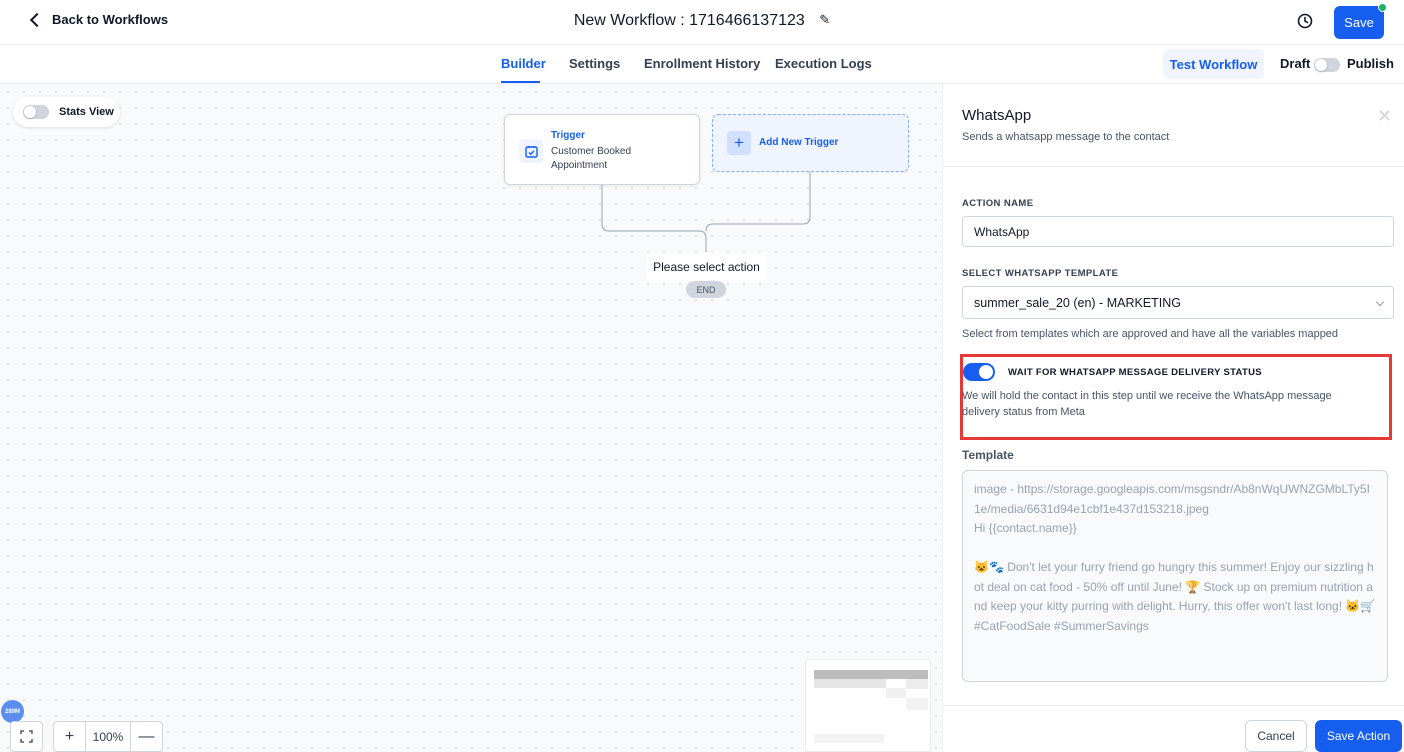  I want to click on zoom-out-icon: —, so click(146, 736).